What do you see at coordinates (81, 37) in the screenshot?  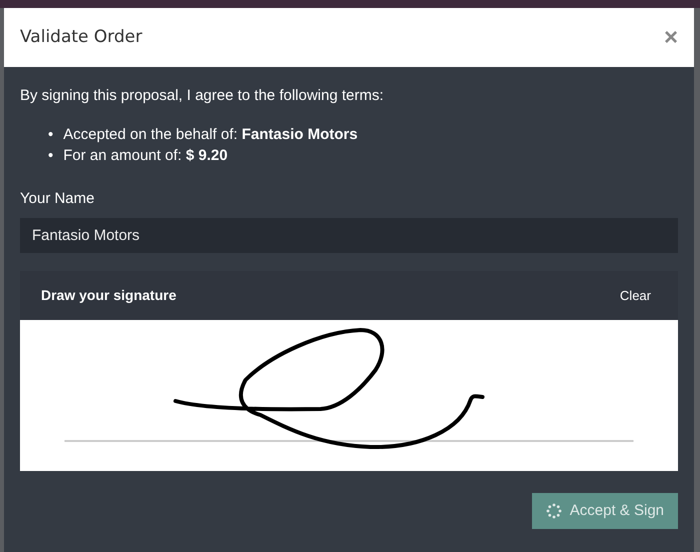 I see `dialog-title: Validate Order` at bounding box center [81, 37].